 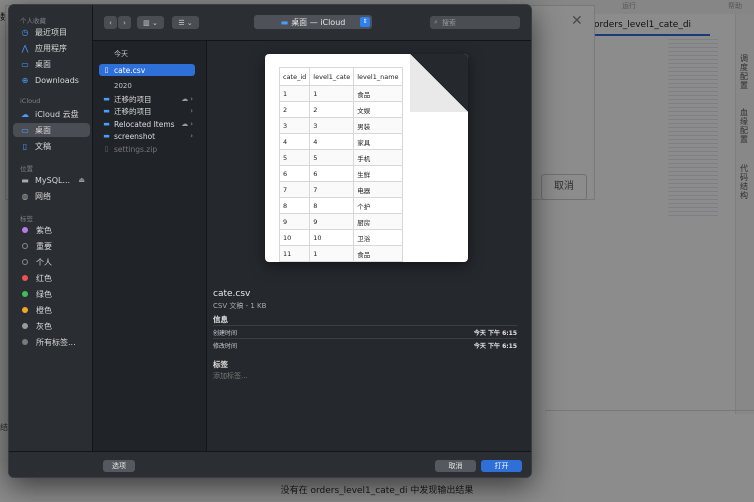 What do you see at coordinates (378, 93) in the screenshot?
I see `csv-cell: 食品` at bounding box center [378, 93].